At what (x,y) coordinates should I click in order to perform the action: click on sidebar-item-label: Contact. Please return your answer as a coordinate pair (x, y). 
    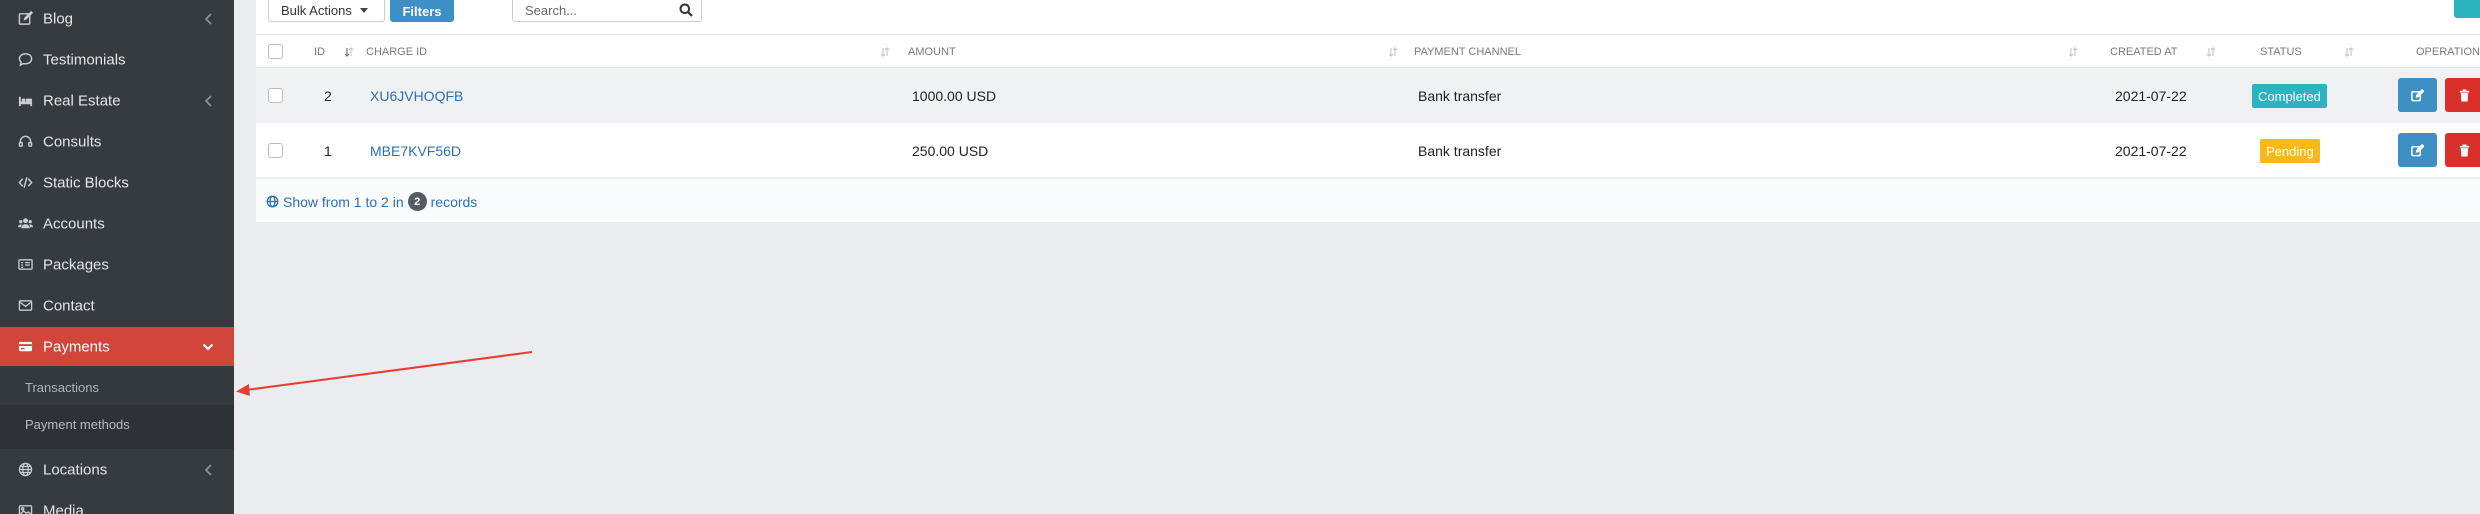
    Looking at the image, I should click on (69, 305).